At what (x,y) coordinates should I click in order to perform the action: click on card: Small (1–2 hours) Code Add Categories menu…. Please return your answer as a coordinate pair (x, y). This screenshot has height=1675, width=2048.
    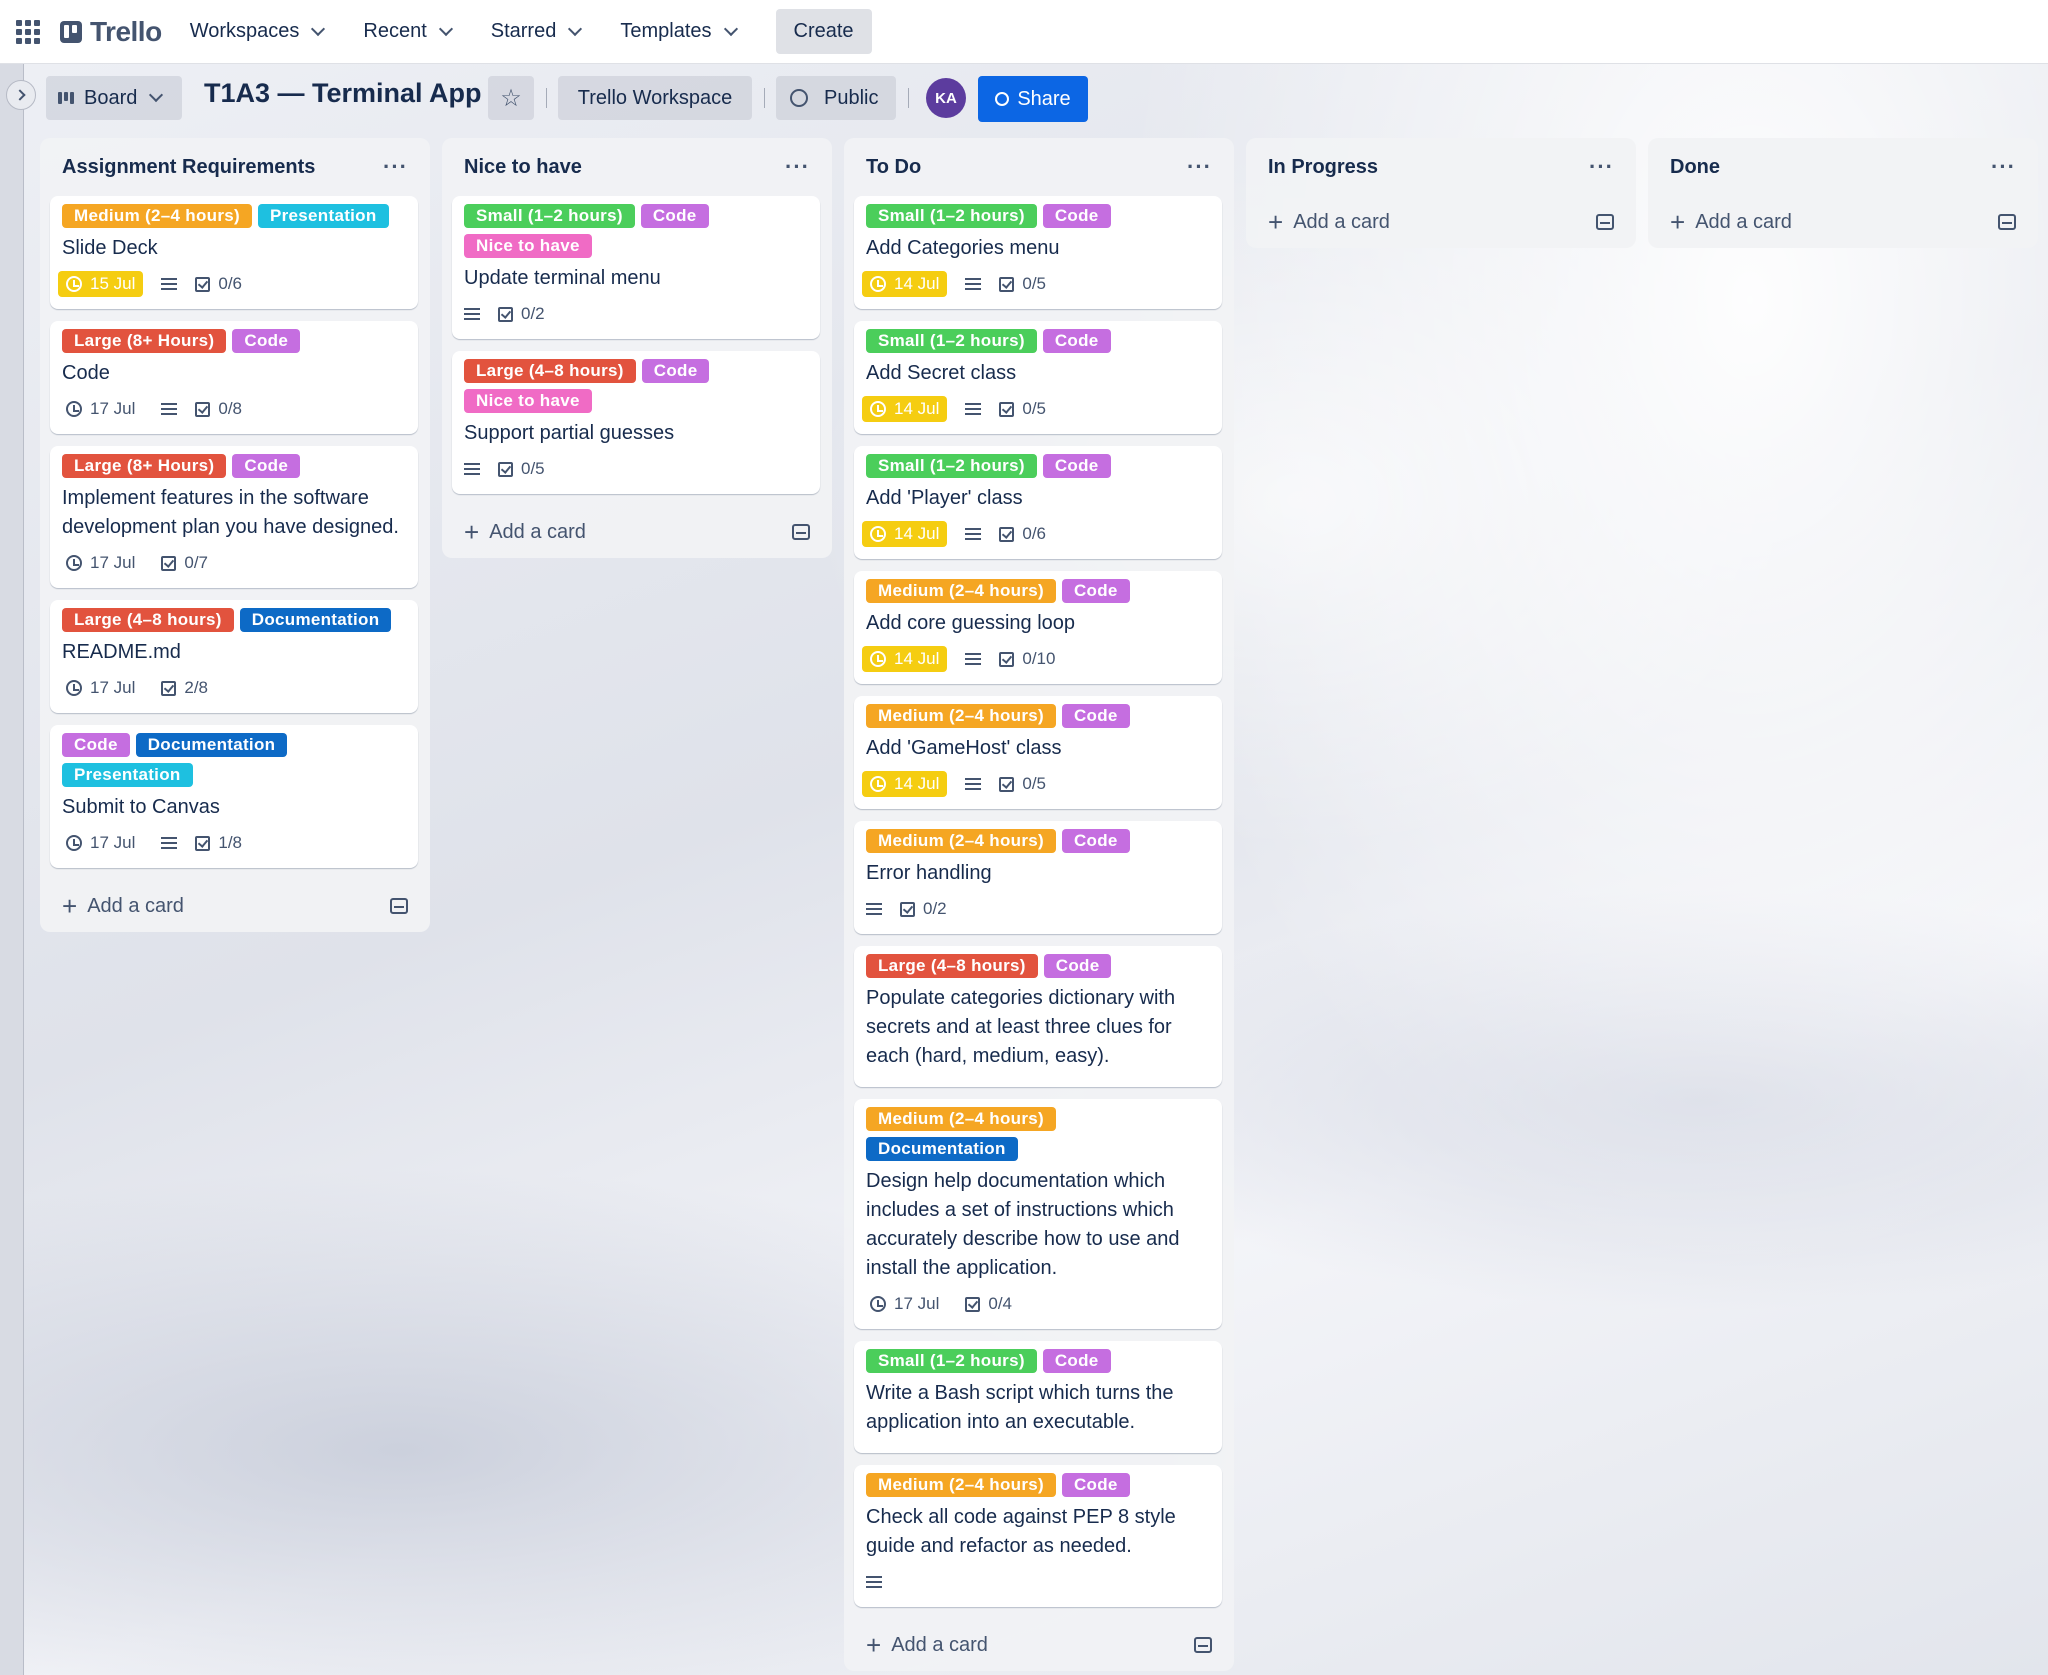
    Looking at the image, I should click on (1038, 252).